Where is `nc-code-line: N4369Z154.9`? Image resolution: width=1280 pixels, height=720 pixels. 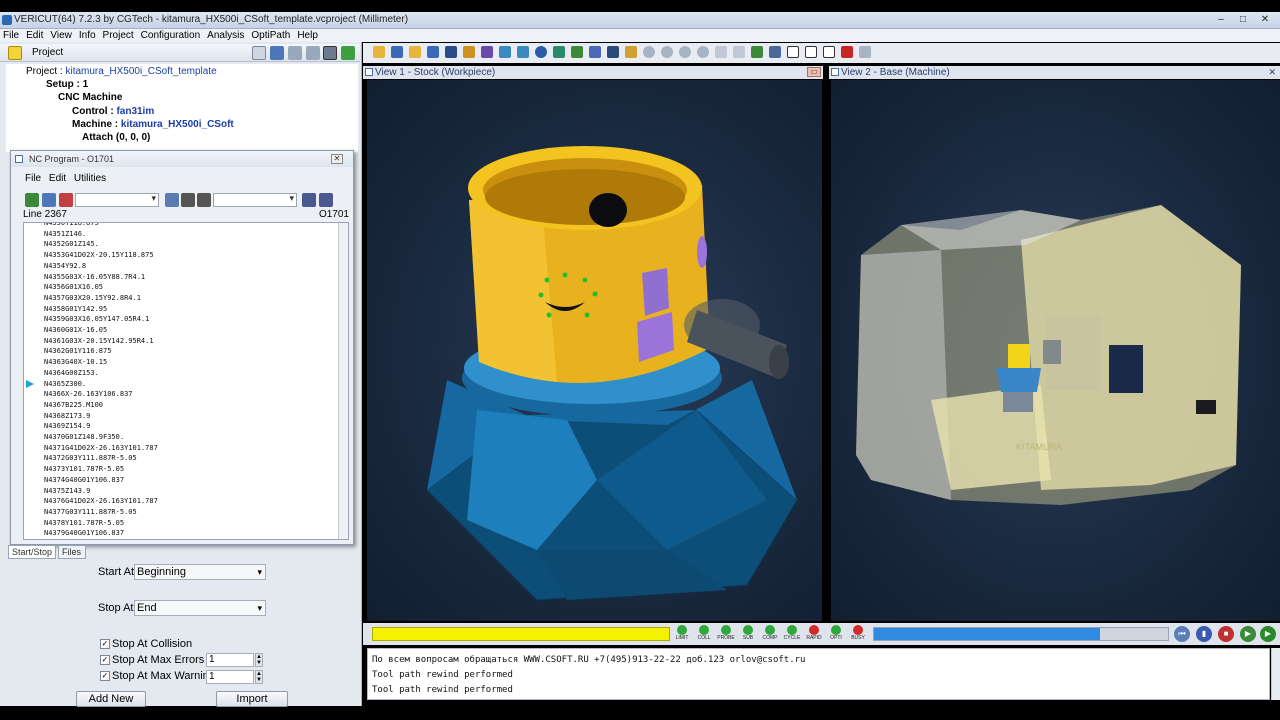 nc-code-line: N4369Z154.9 is located at coordinates (67, 426).